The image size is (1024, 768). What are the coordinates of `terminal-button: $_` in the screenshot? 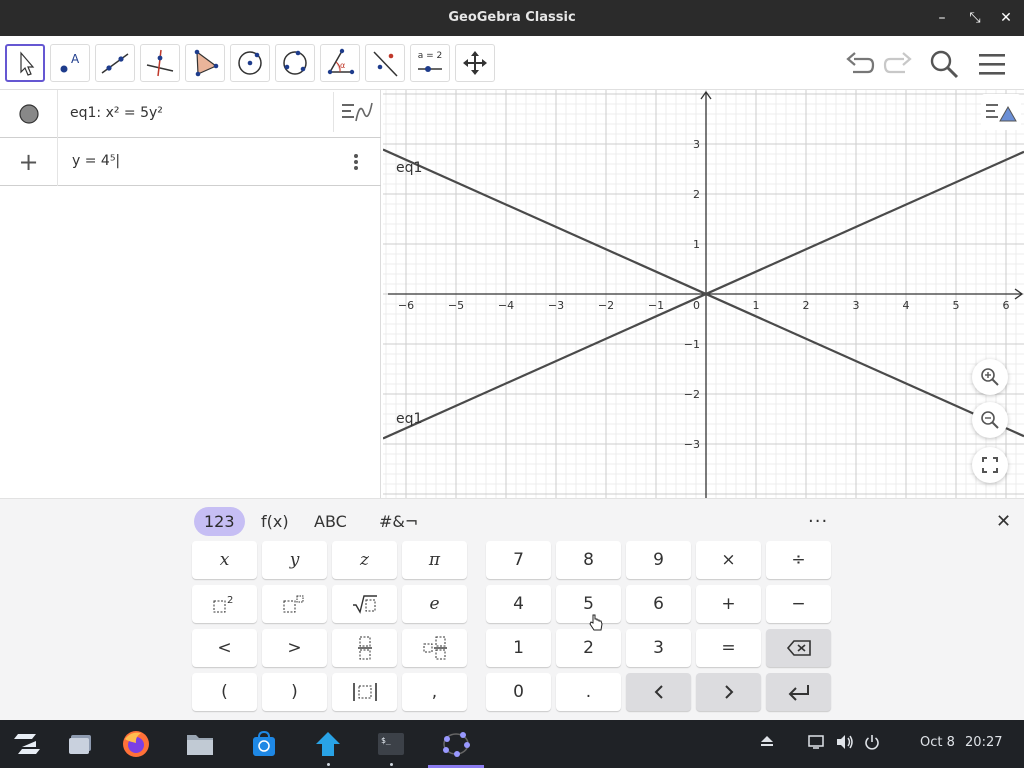 It's located at (391, 747).